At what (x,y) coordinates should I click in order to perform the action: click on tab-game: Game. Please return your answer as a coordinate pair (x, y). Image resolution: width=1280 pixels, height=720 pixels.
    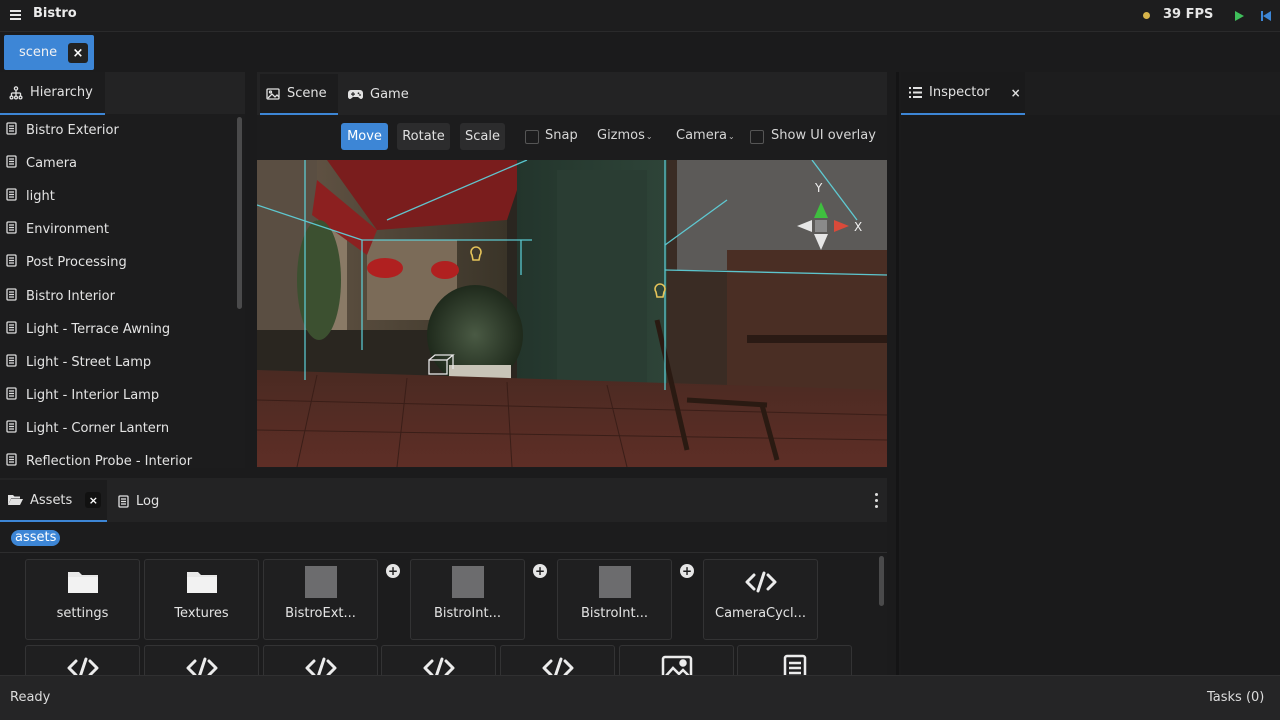
    Looking at the image, I should click on (378, 94).